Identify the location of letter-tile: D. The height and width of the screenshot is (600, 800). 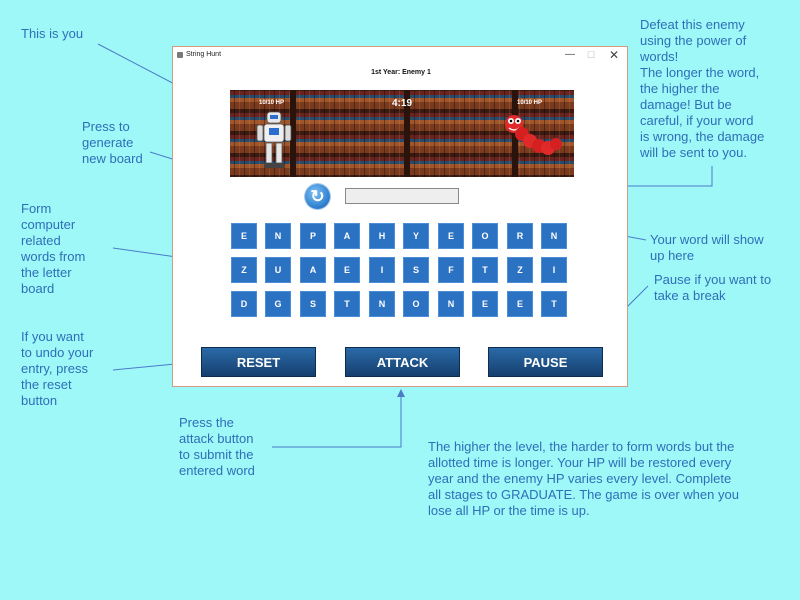
(244, 304).